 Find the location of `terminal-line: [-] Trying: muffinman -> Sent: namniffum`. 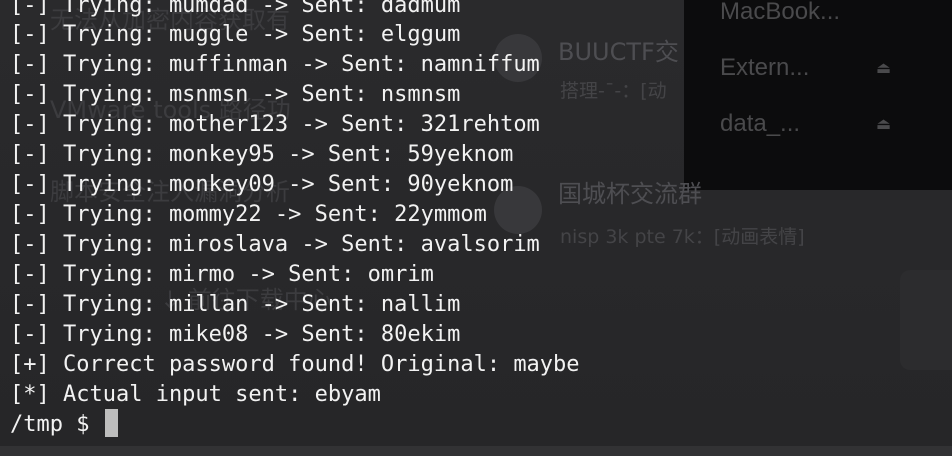

terminal-line: [-] Trying: muffinman -> Sent: namniffum is located at coordinates (275, 64).